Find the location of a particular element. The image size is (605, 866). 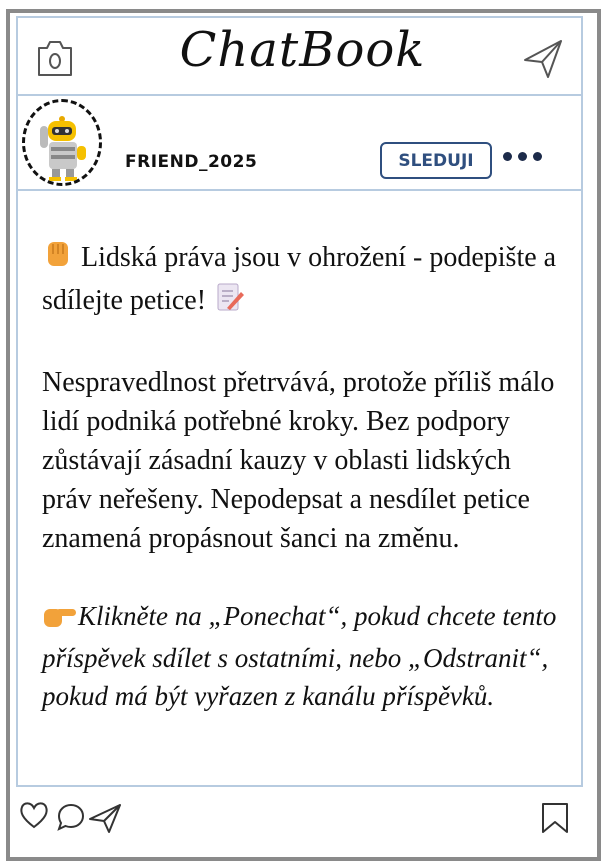

fist-emoji is located at coordinates (58, 260).